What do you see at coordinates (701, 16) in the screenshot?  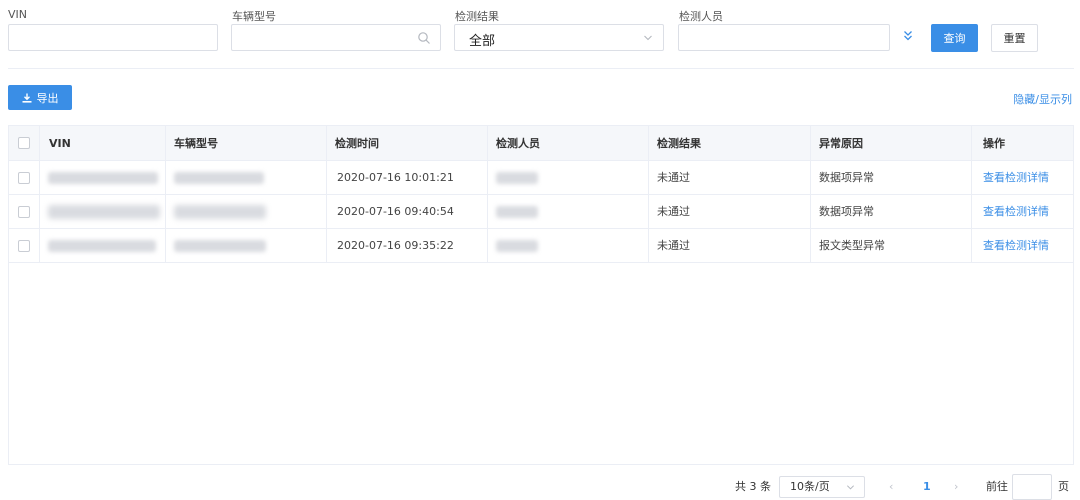 I see `inspector-label: 检测人员` at bounding box center [701, 16].